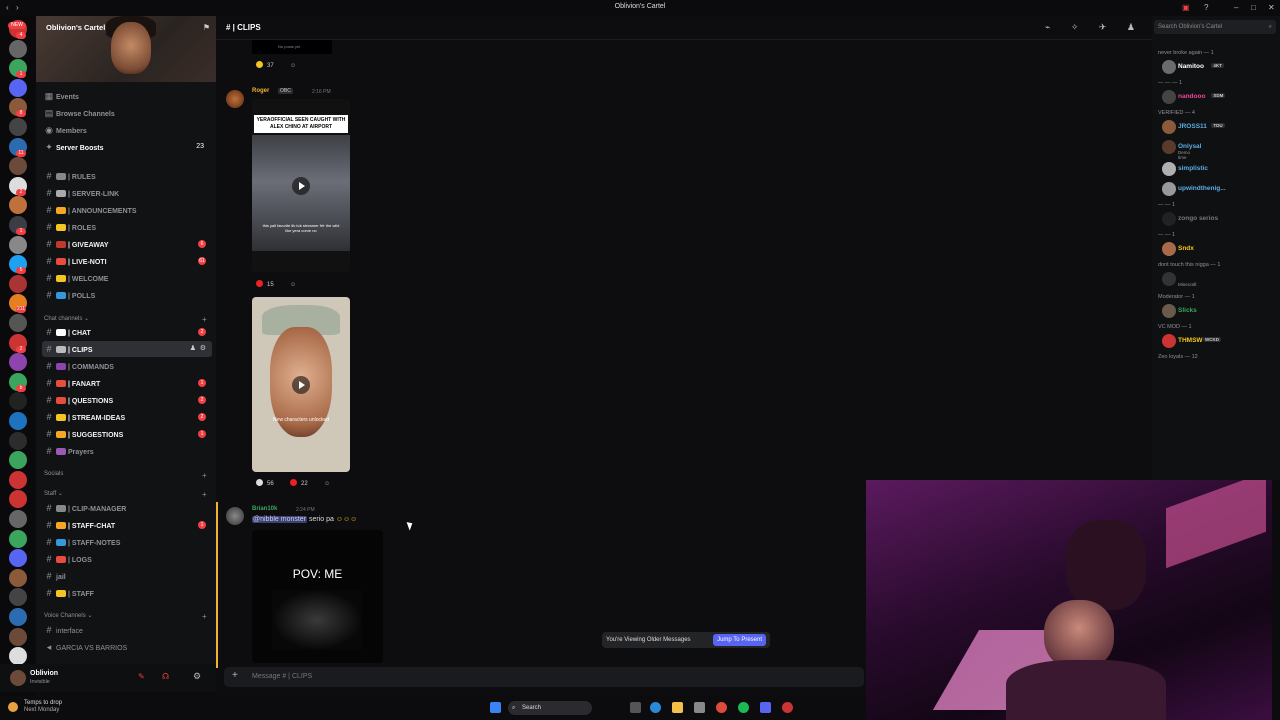 Image resolution: width=1280 pixels, height=720 pixels. Describe the element at coordinates (127, 630) in the screenshot. I see `voice-channel: # interface` at that location.